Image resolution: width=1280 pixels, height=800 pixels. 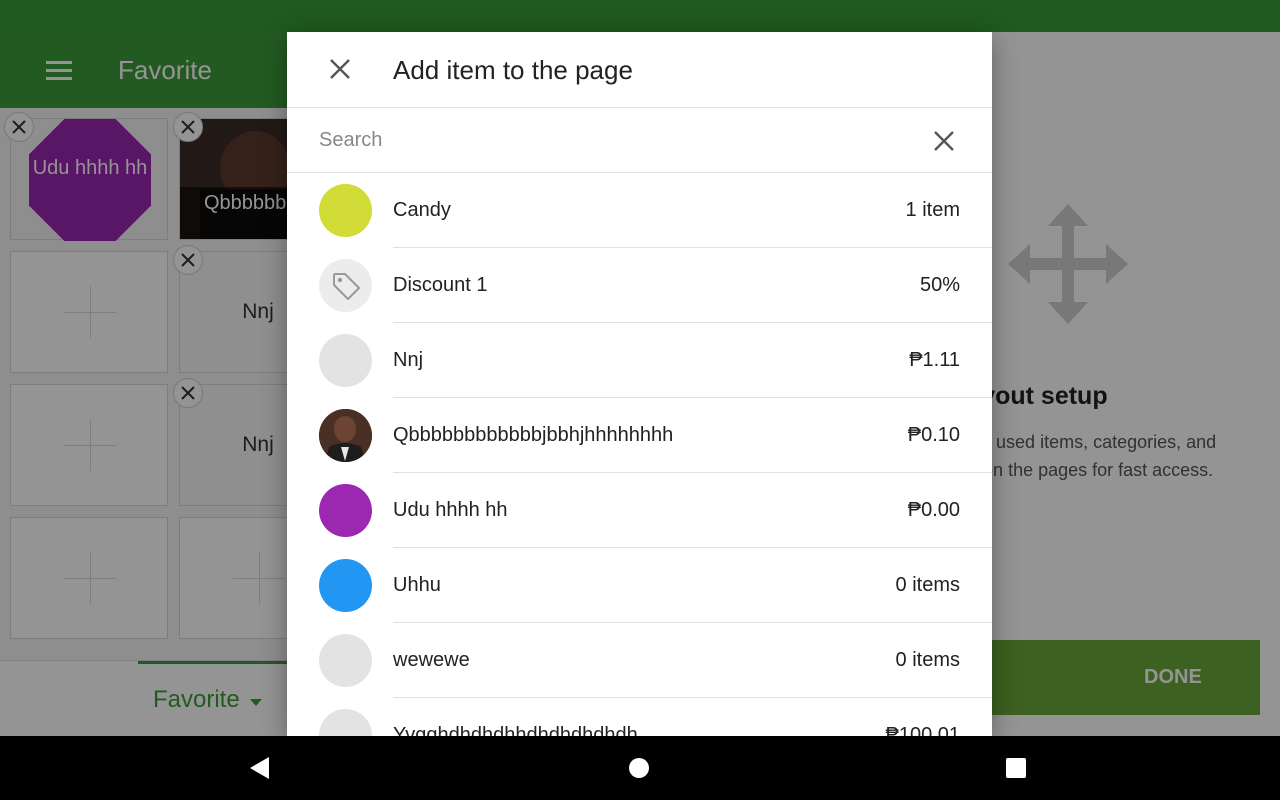 I want to click on item-name: Candy, so click(x=422, y=210).